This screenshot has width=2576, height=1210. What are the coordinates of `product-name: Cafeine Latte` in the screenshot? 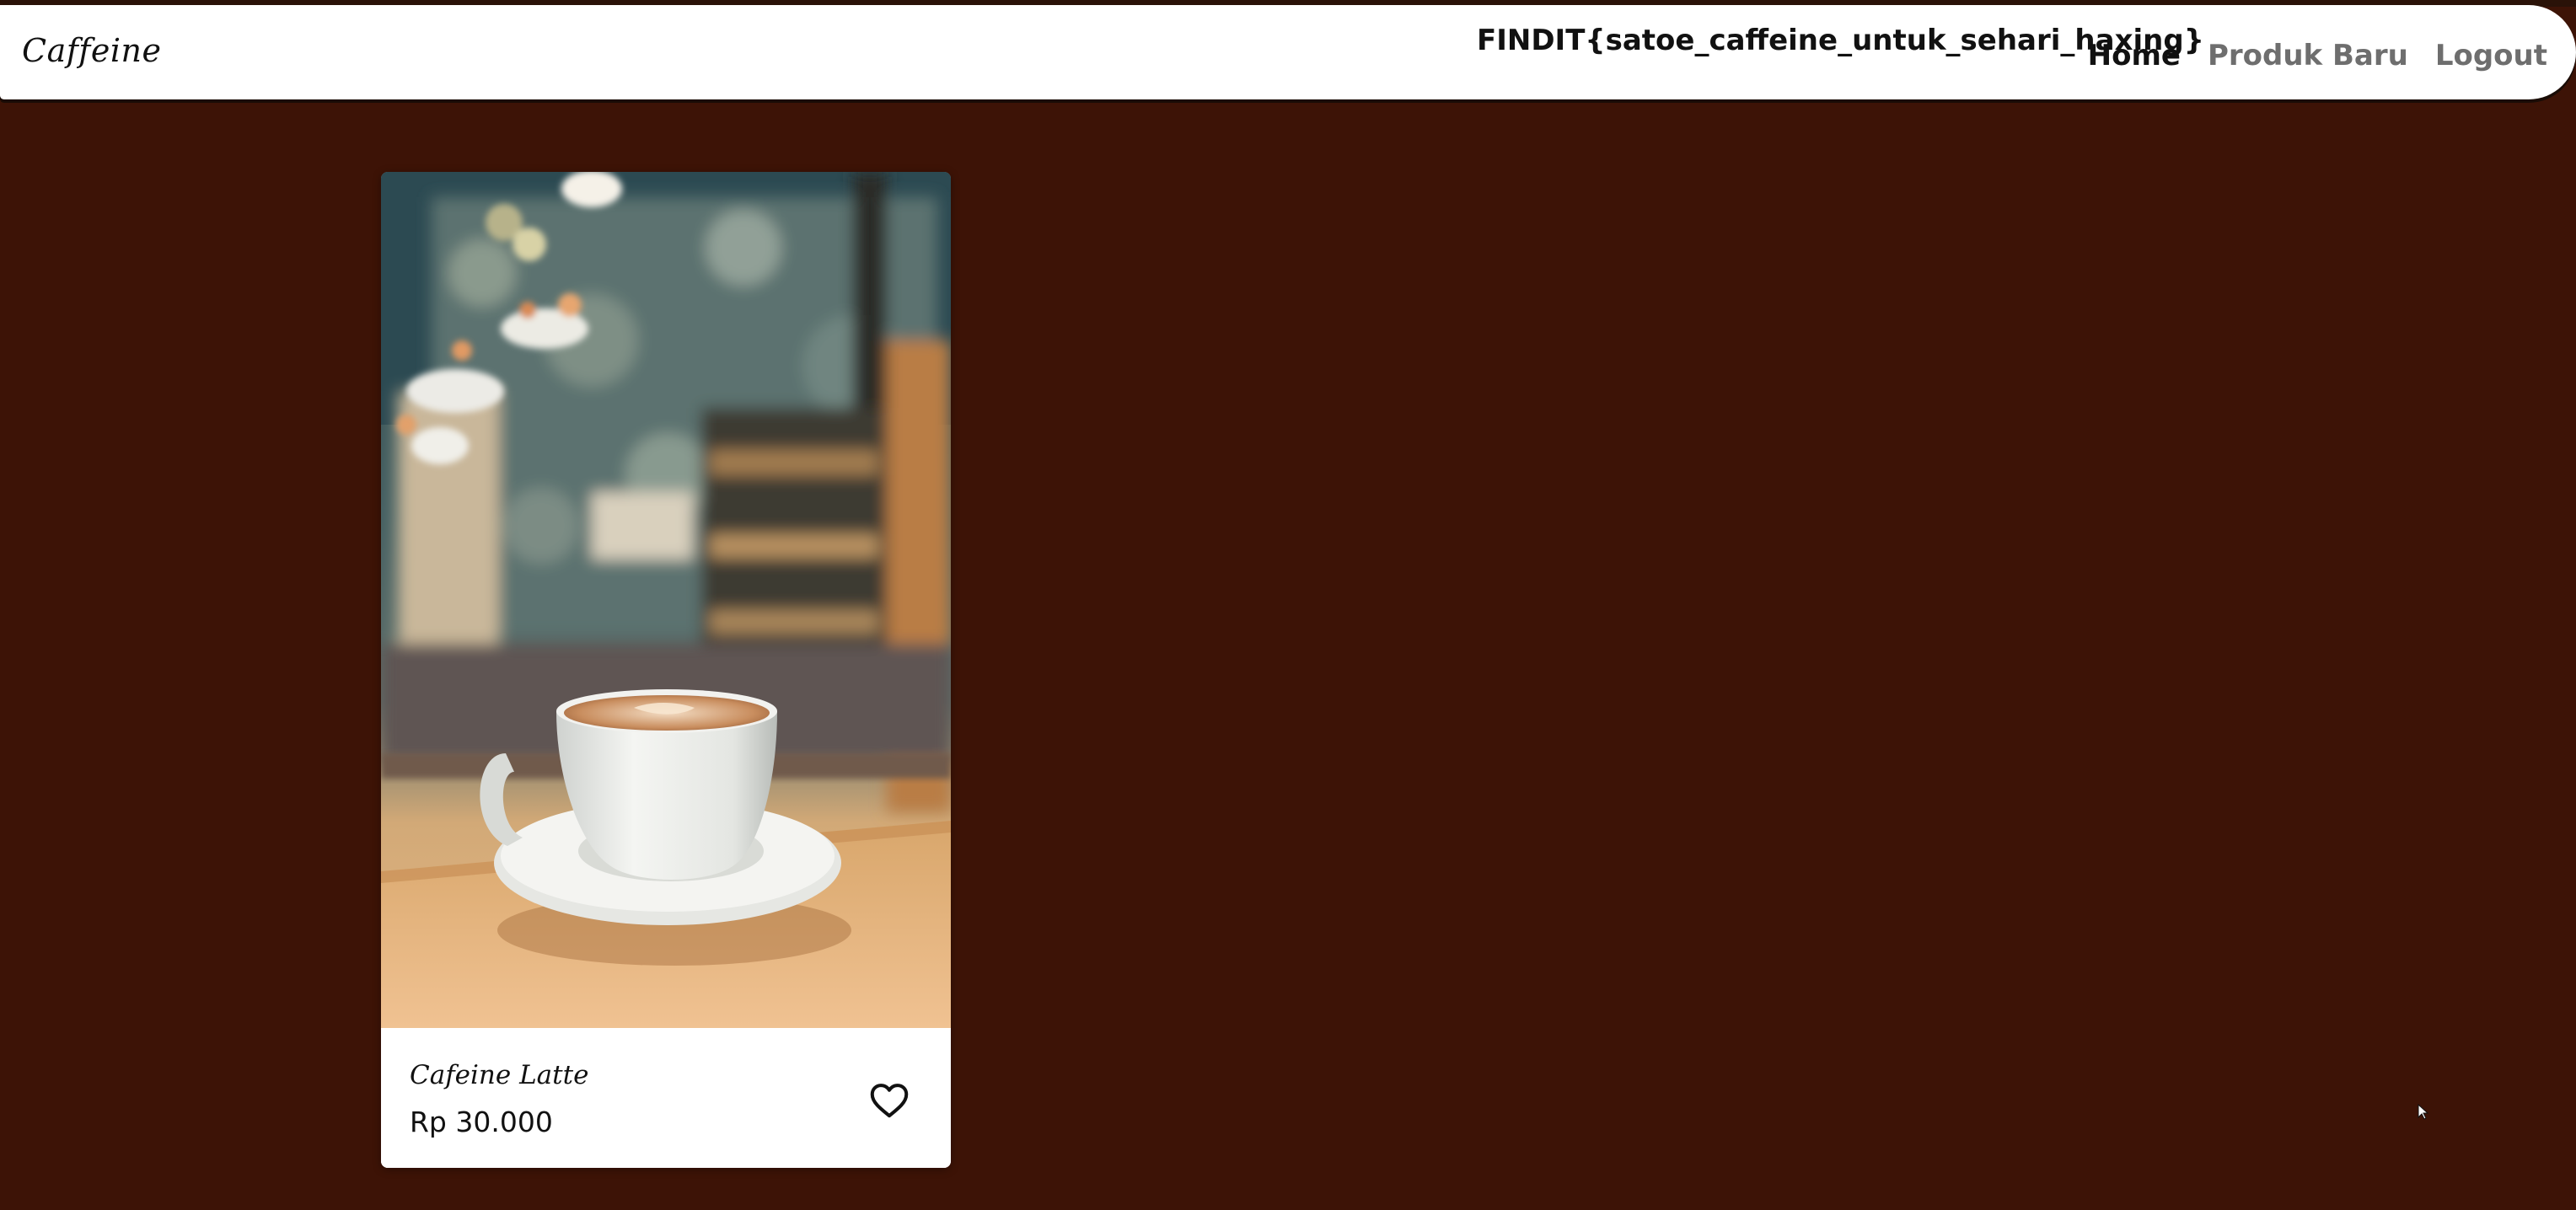 It's located at (499, 1075).